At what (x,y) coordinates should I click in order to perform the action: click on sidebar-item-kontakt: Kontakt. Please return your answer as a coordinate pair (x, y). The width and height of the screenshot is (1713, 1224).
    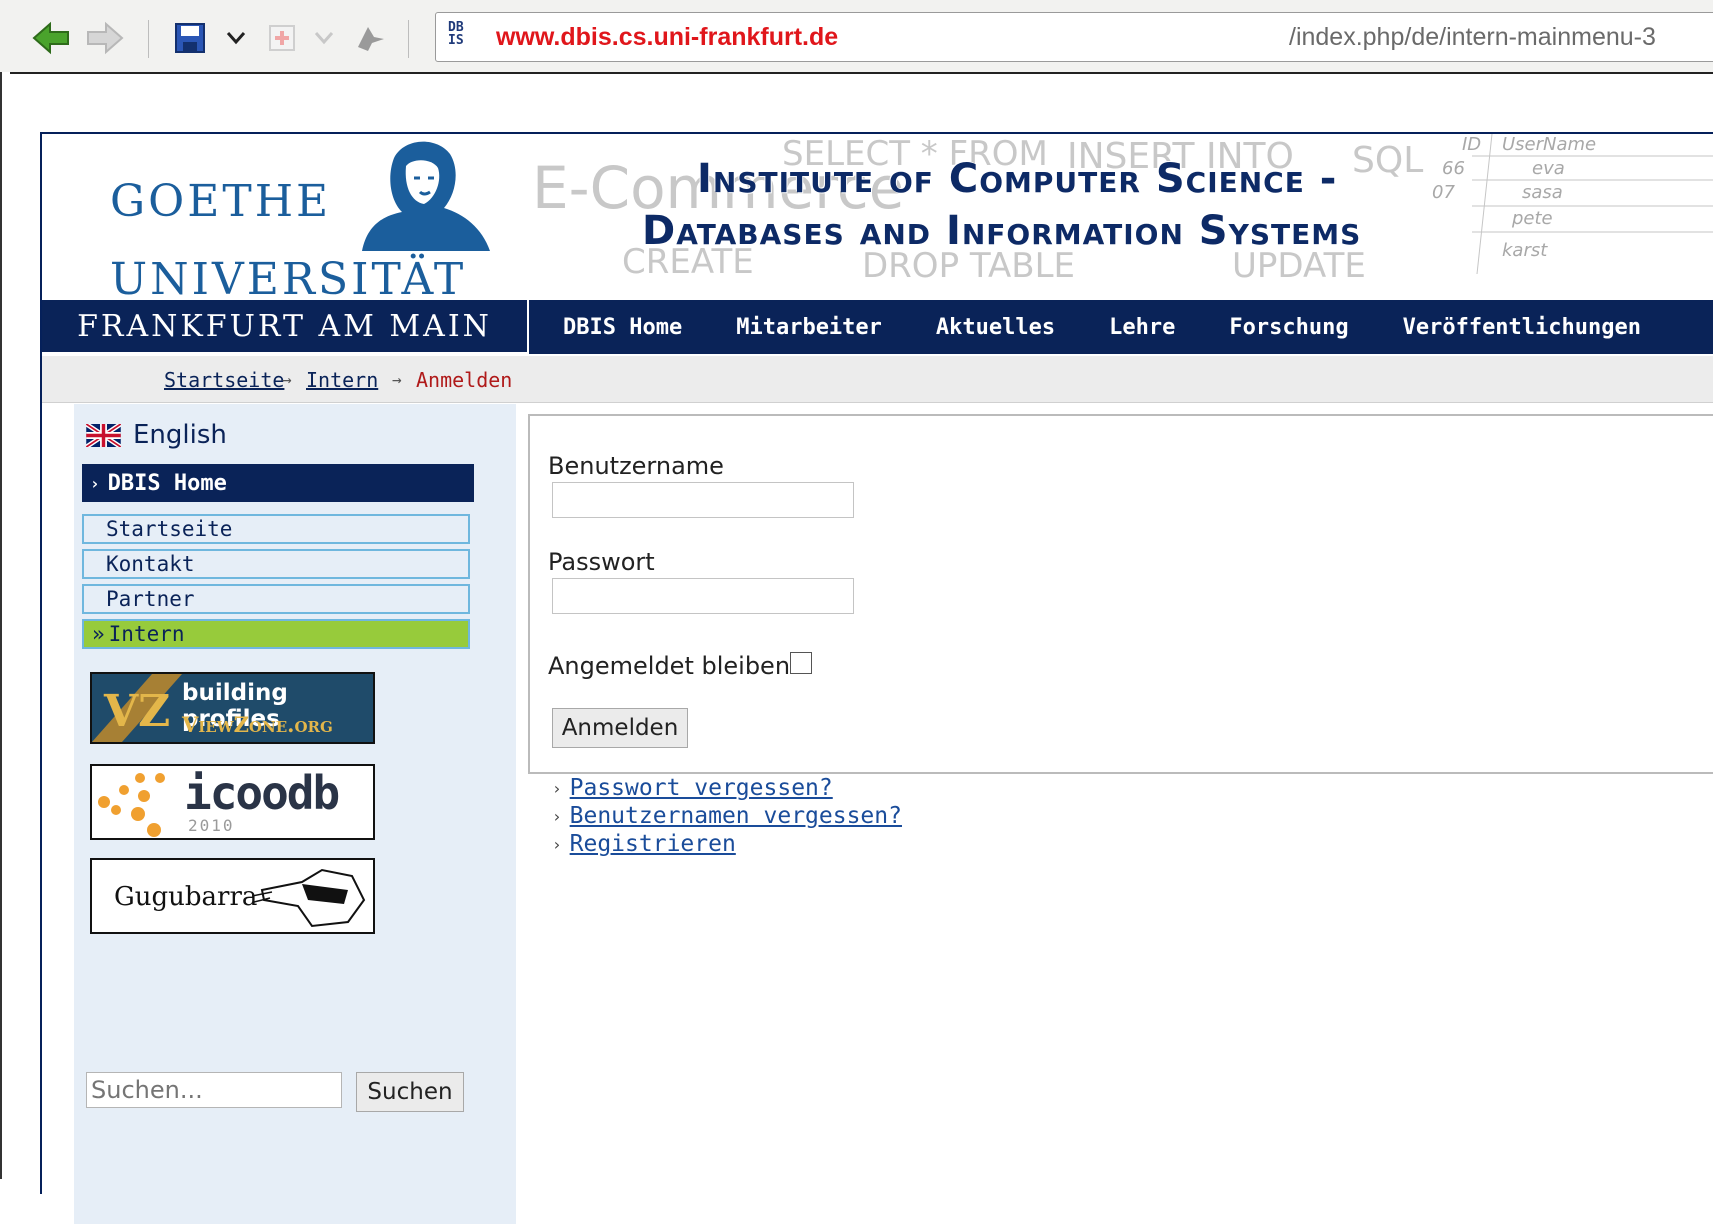
    Looking at the image, I should click on (276, 564).